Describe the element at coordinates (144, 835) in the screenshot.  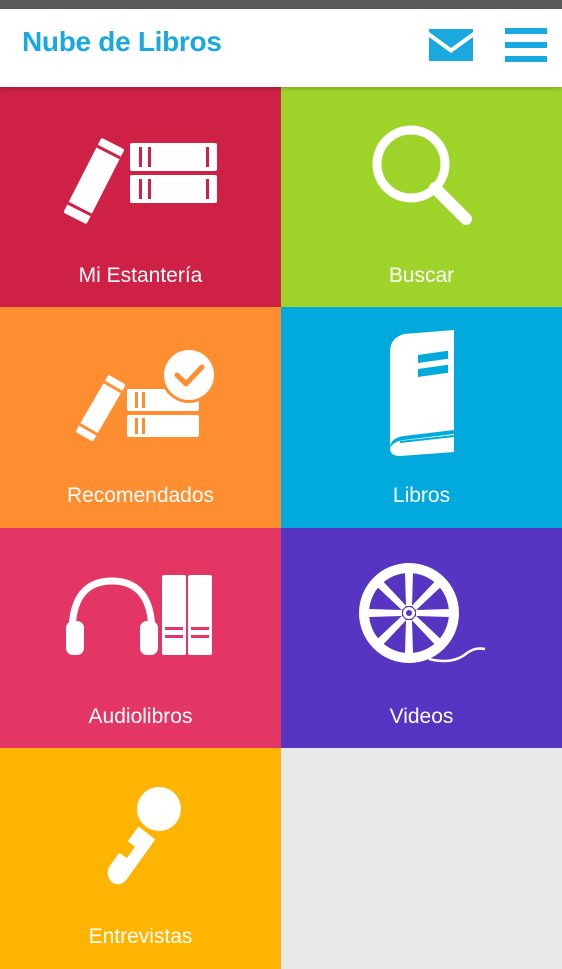
I see `microphone-icon` at that location.